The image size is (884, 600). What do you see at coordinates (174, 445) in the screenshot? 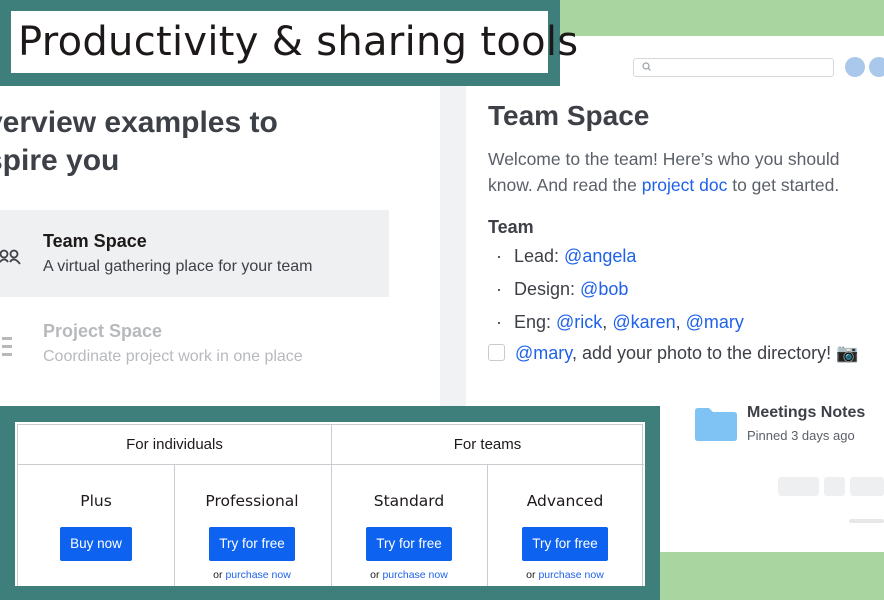
I see `group-header-individuals: For individuals` at bounding box center [174, 445].